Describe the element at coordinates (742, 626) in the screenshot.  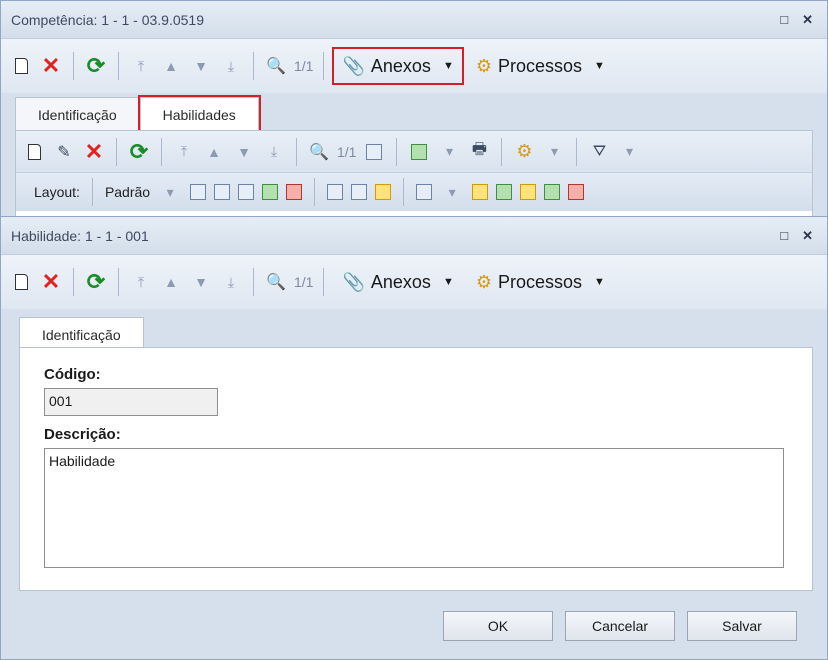
I see `save-button: Salvar` at that location.